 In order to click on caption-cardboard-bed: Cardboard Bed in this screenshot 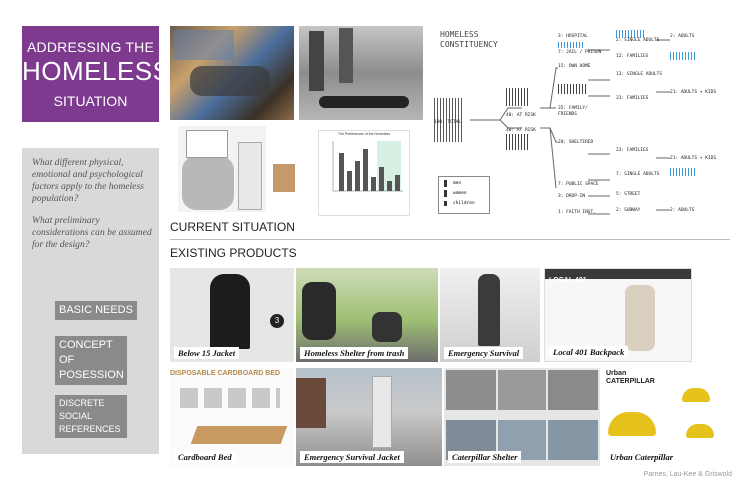, I will do `click(205, 457)`.